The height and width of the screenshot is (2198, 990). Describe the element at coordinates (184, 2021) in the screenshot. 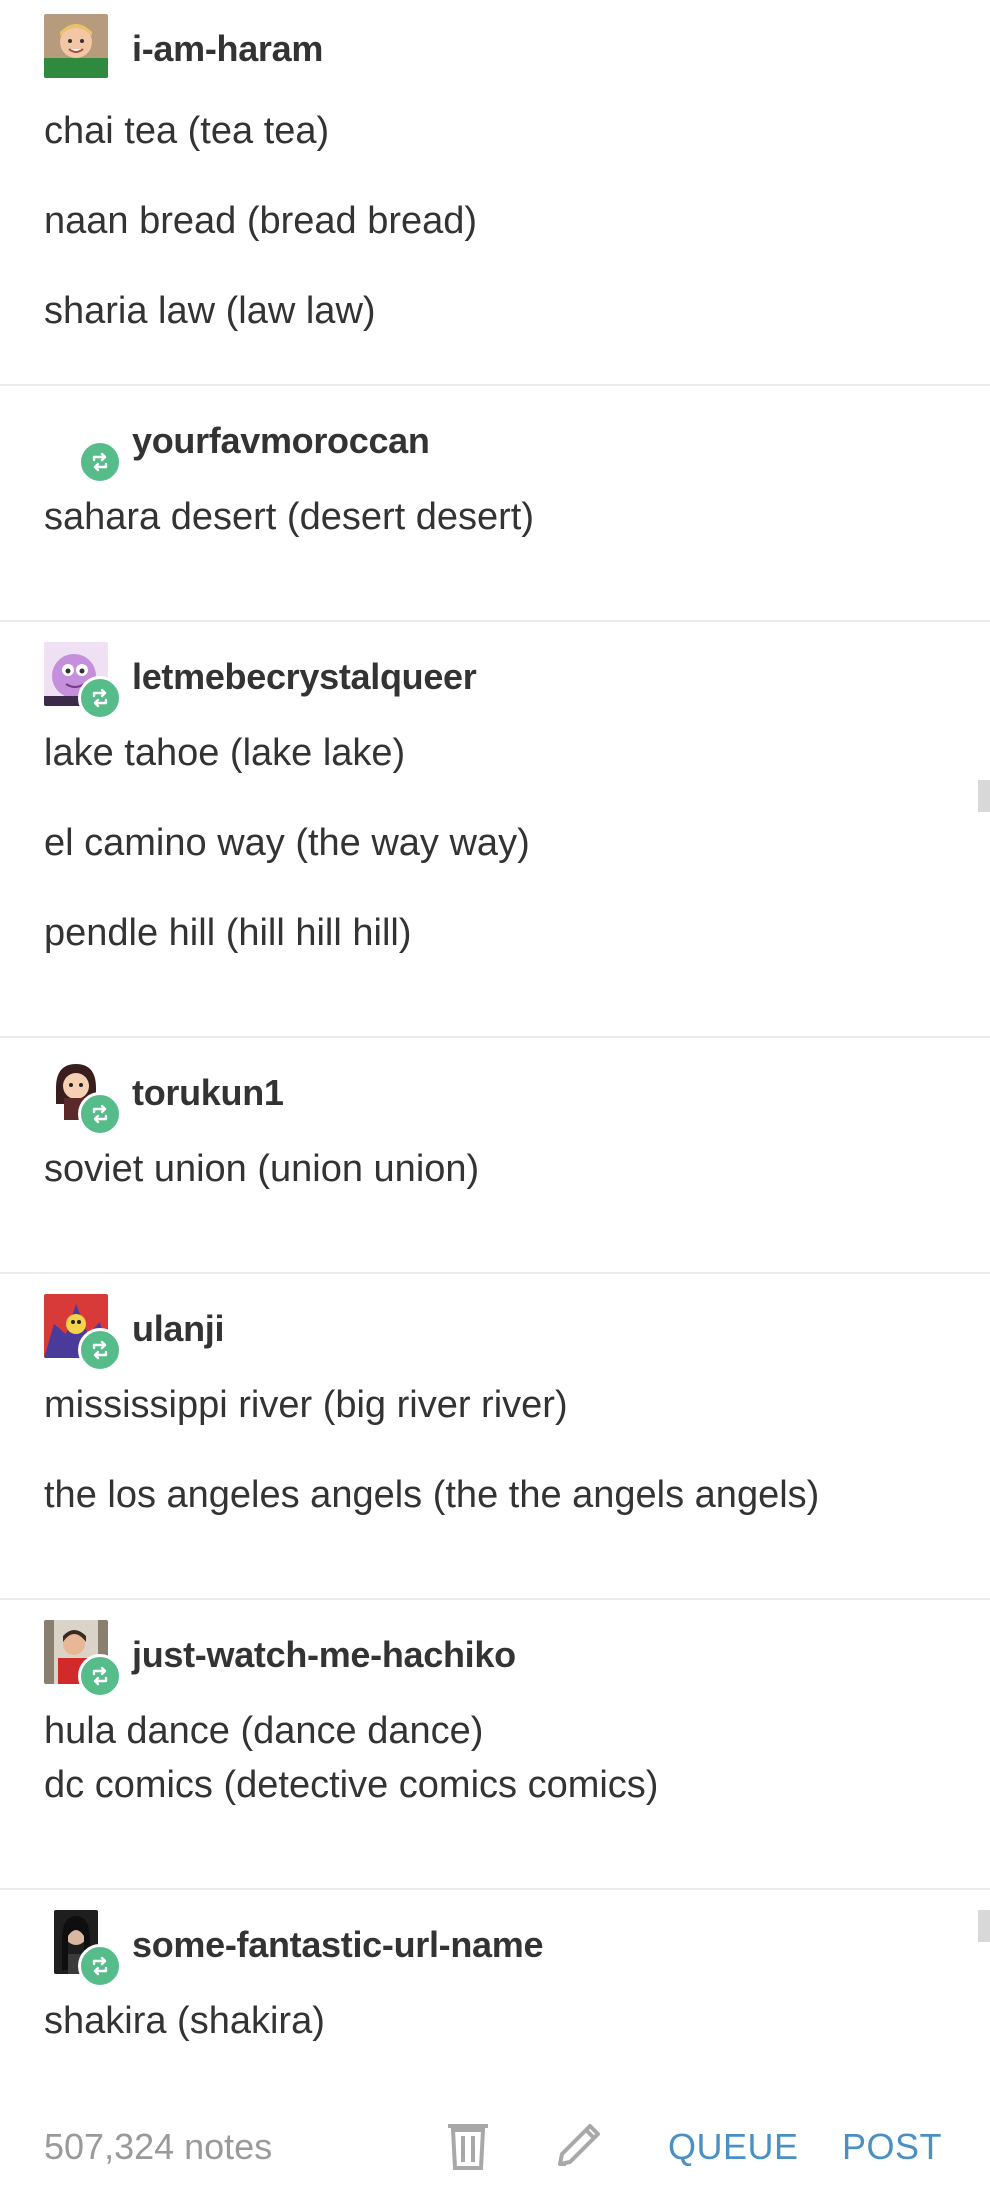

I see `post-line: shakira (shakira)` at that location.